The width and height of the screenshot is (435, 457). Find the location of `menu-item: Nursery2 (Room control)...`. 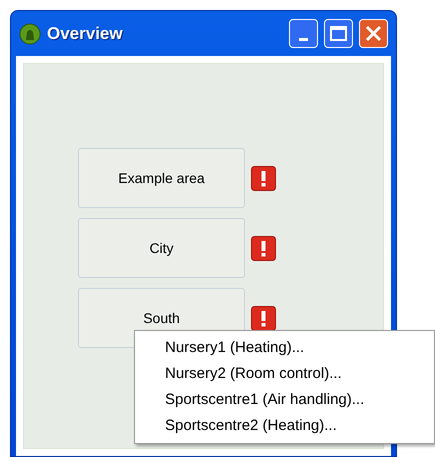

menu-item: Nursery2 (Room control)... is located at coordinates (284, 374).